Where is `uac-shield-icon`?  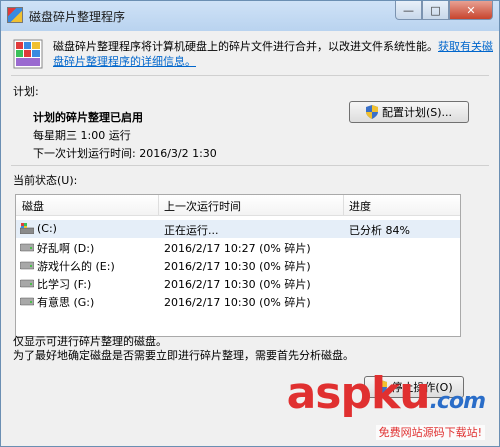 uac-shield-icon is located at coordinates (371, 112).